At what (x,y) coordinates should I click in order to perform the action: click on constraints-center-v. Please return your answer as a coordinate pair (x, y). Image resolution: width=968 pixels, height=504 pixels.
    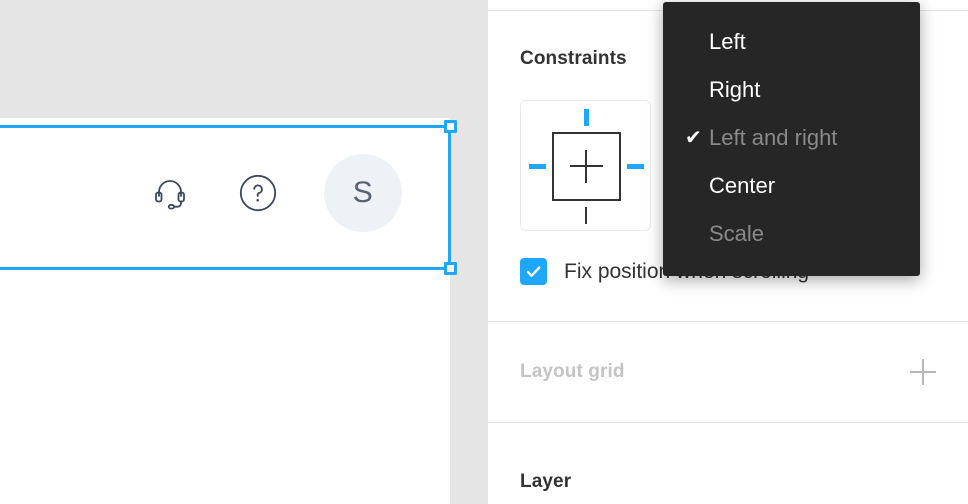
    Looking at the image, I should click on (586, 166).